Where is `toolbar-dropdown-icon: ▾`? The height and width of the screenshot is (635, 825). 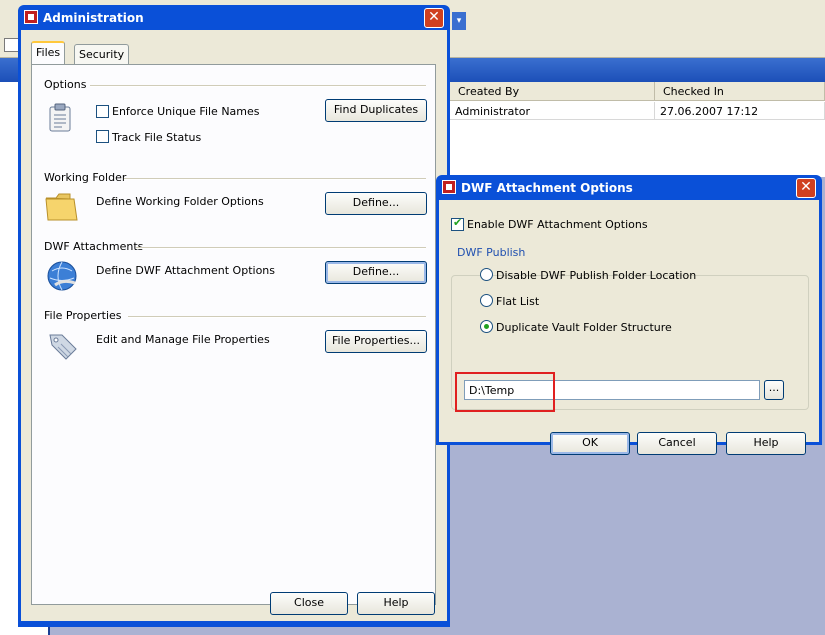
toolbar-dropdown-icon: ▾ is located at coordinates (459, 21).